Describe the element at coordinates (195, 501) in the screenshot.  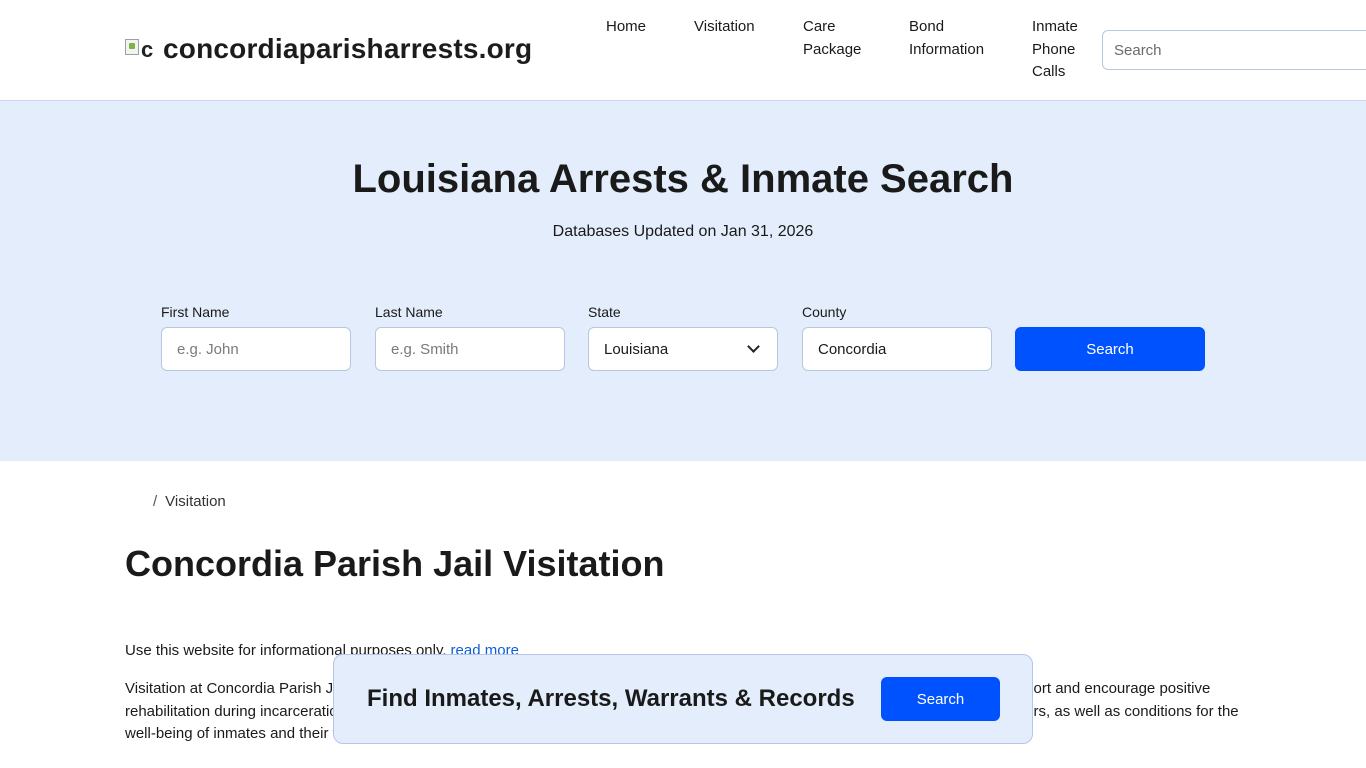
I see `breadcrumb-current: Visitation` at that location.